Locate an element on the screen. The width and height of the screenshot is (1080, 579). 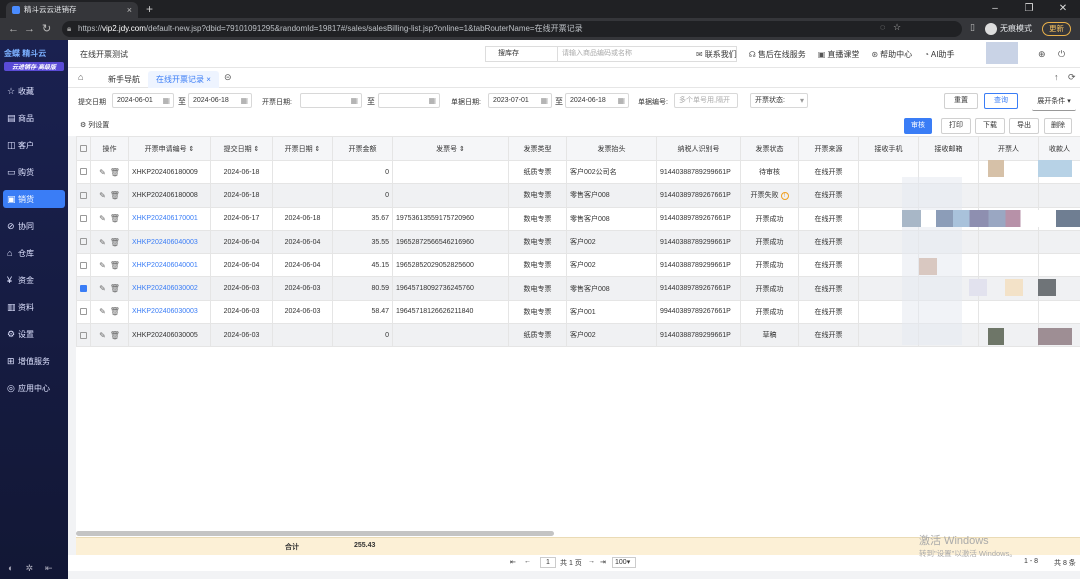
live-class-link: ▣ 直播课堂 is located at coordinates (839, 54).